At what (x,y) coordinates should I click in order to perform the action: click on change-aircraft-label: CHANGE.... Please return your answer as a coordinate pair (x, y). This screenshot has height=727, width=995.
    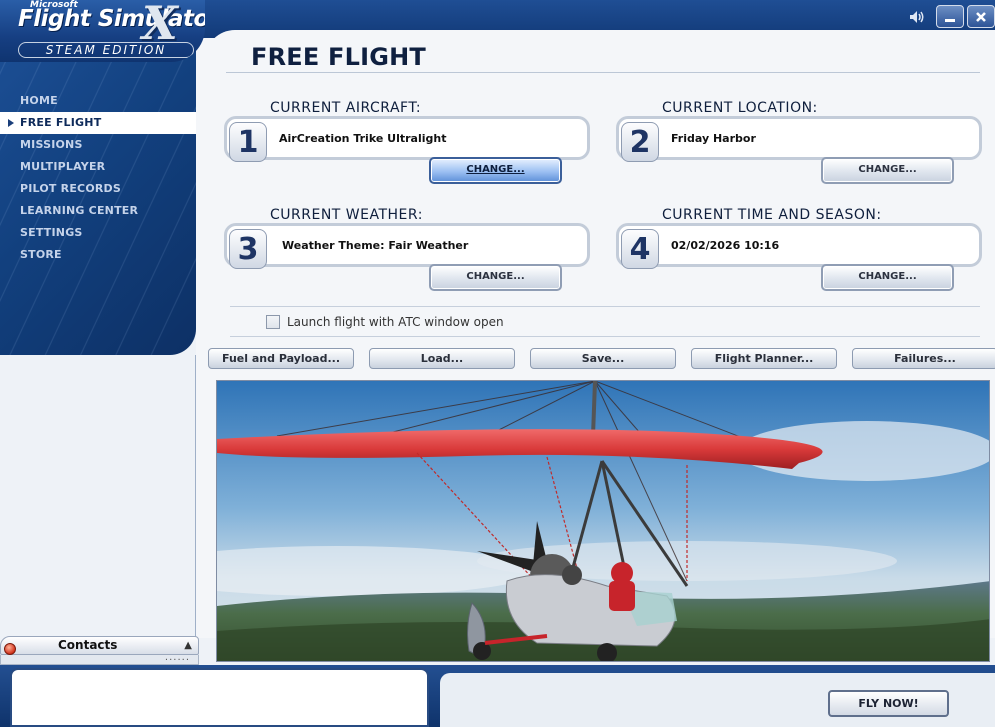
    Looking at the image, I should click on (495, 169).